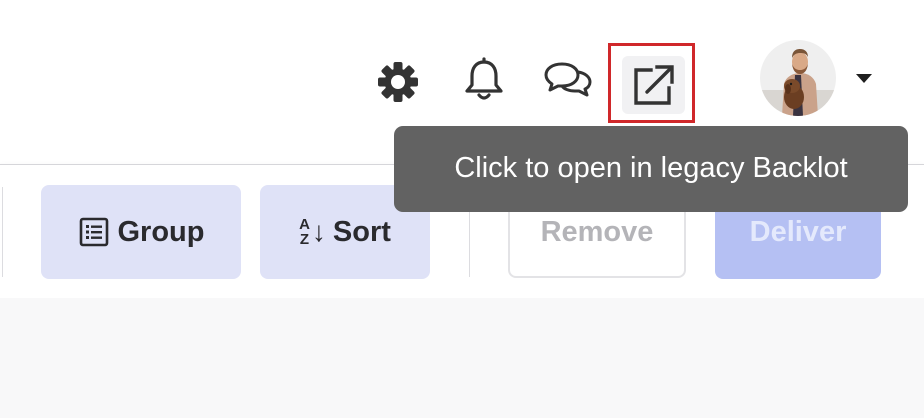  I want to click on open-legacy-tooltip: Click to open in legacy Backlot, so click(651, 169).